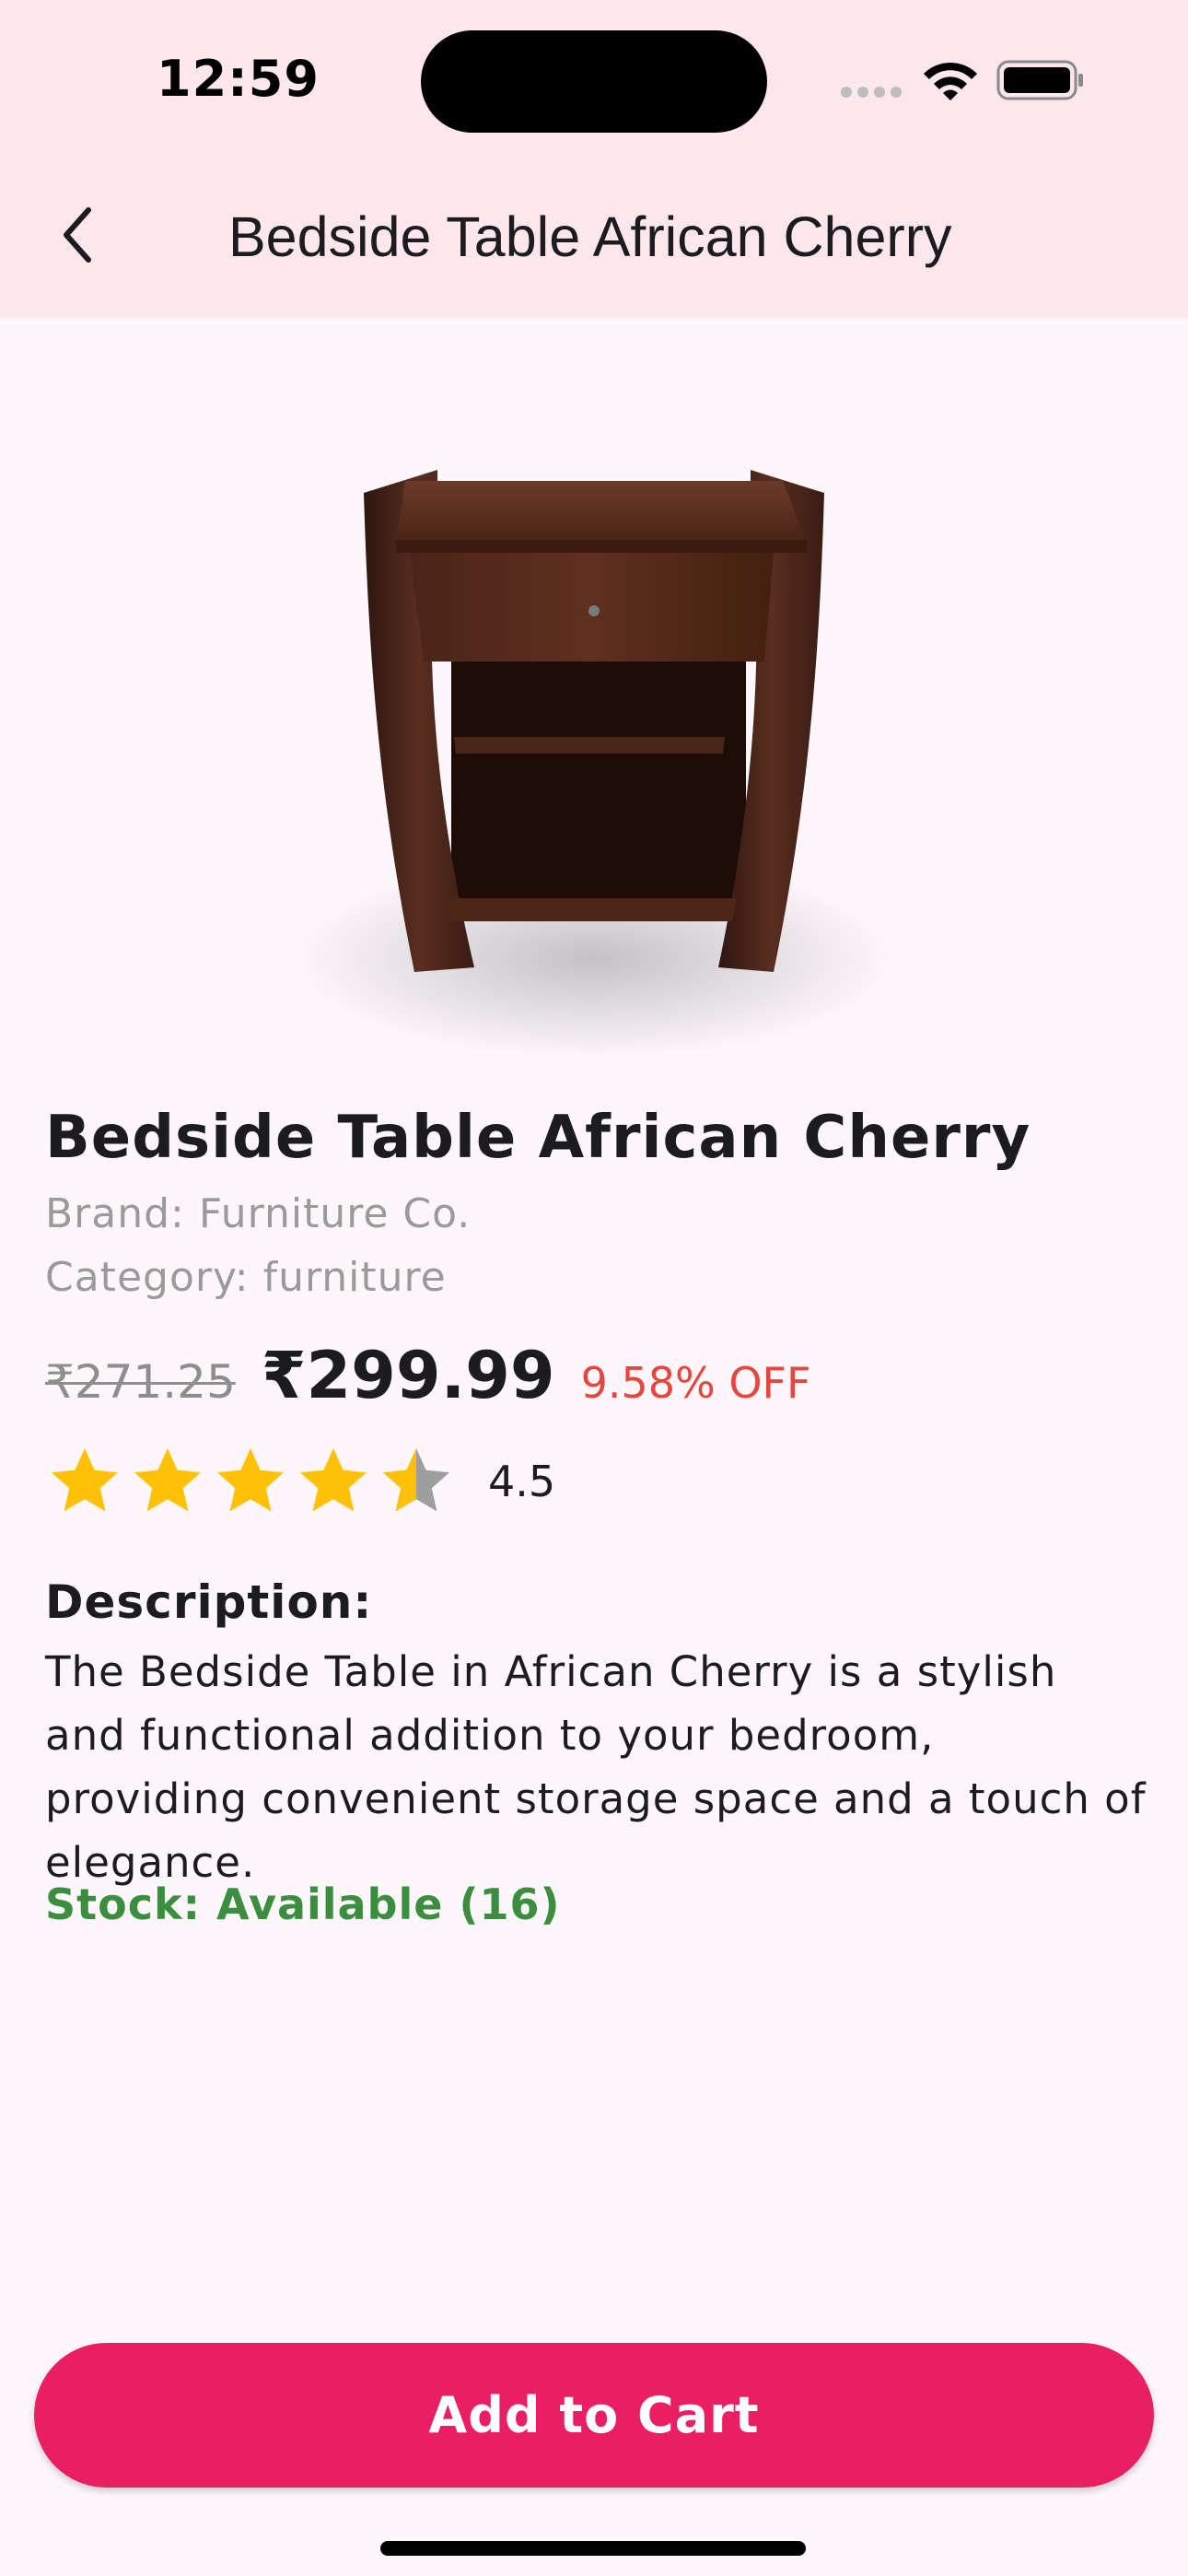  What do you see at coordinates (951, 81) in the screenshot?
I see `wifi-icon` at bounding box center [951, 81].